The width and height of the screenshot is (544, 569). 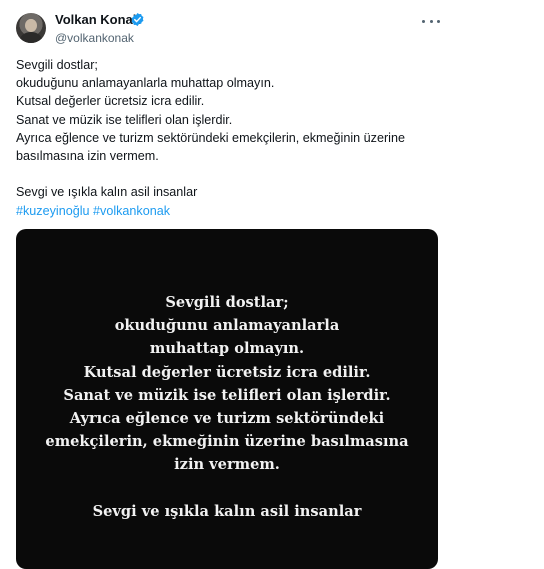 I want to click on tweet-line: basılmasına izin vermem., so click(x=87, y=156).